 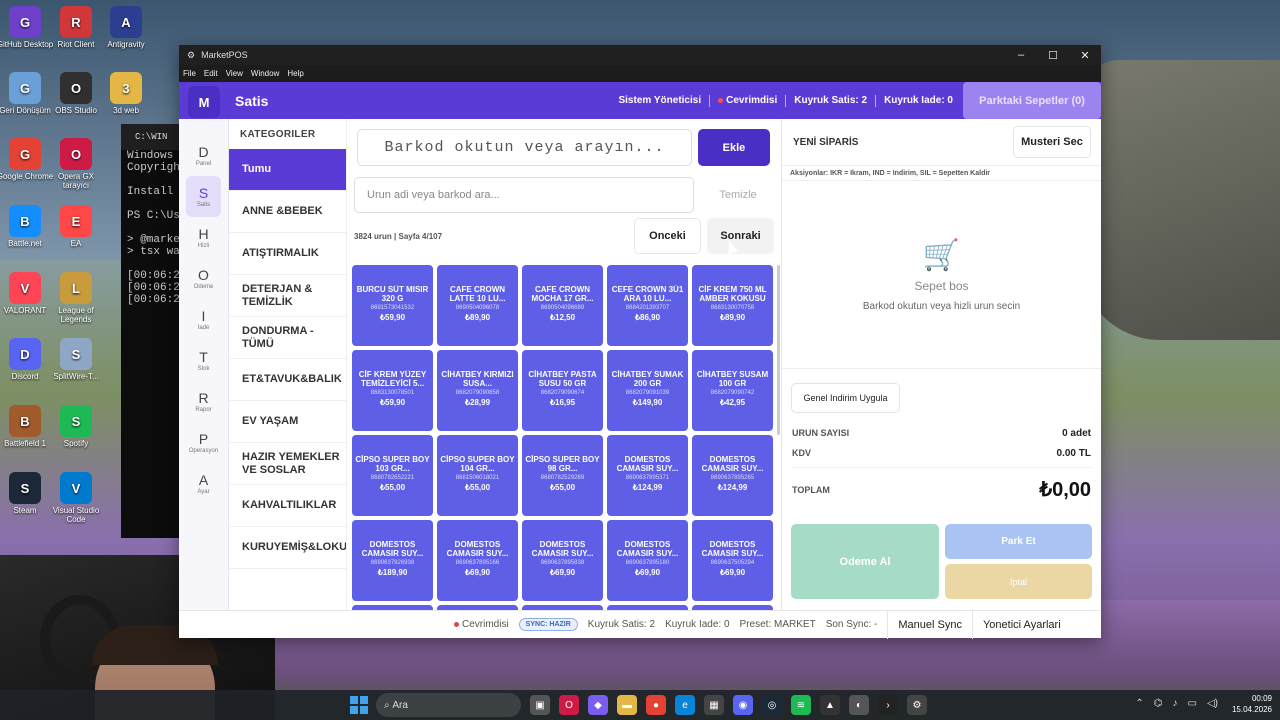 What do you see at coordinates (865, 561) in the screenshot?
I see `take-payment-button: Odeme Al` at bounding box center [865, 561].